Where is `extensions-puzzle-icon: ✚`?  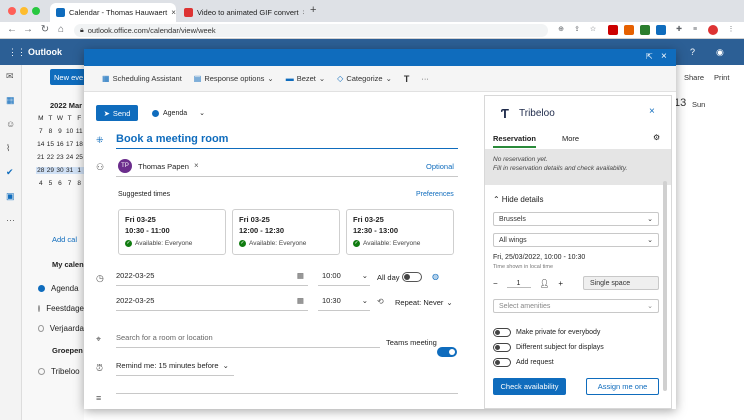
extensions-puzzle-icon: ✚ is located at coordinates (679, 30).